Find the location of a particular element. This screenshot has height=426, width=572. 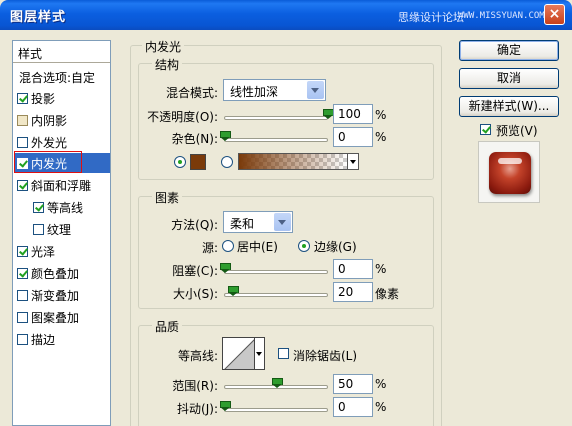

style-item-3: 外发光 is located at coordinates (63, 142).